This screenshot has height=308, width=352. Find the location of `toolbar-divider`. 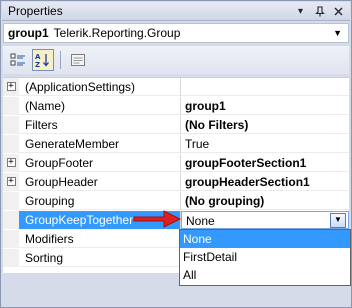

toolbar-divider is located at coordinates (60, 60).